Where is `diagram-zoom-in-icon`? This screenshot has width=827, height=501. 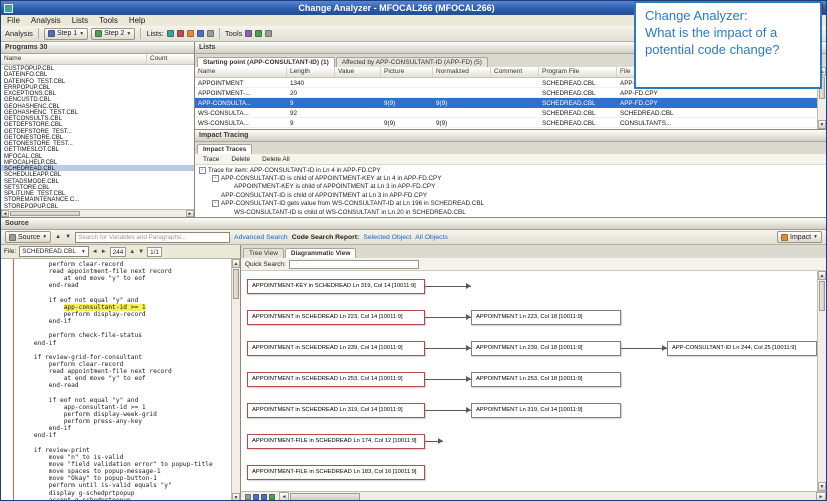
diagram-zoom-in-icon is located at coordinates (264, 497).